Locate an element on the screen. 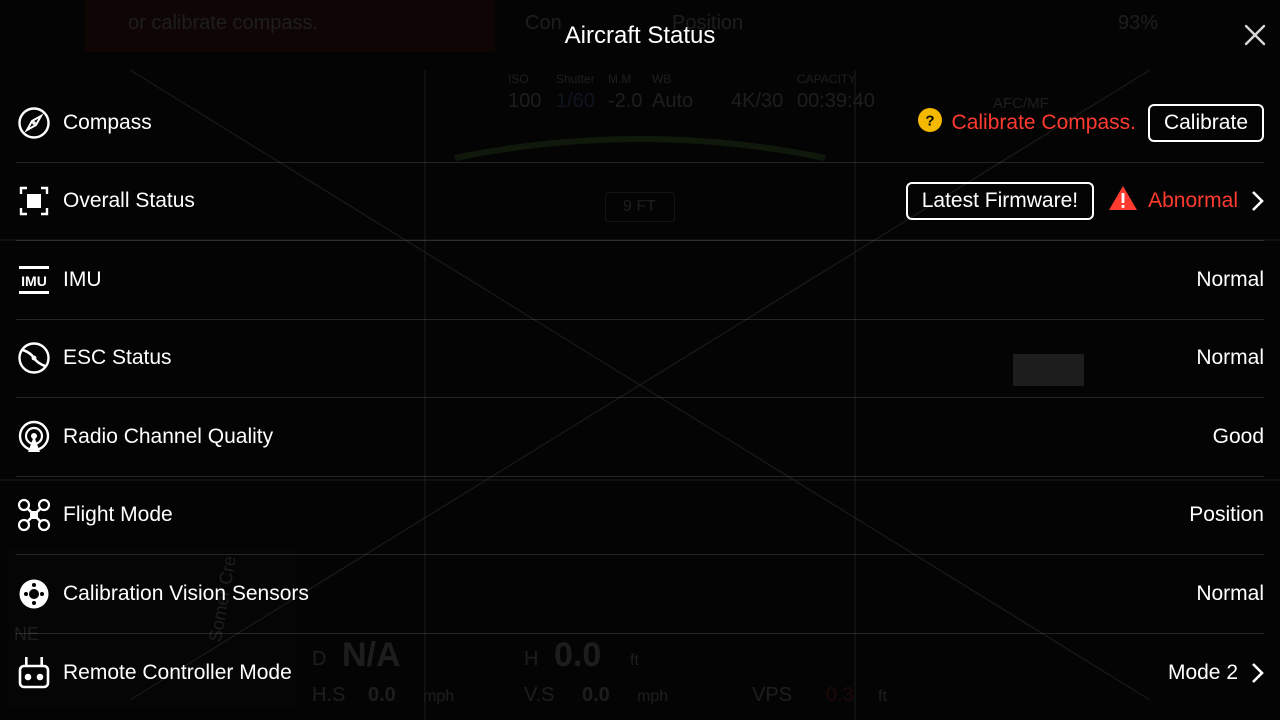 This screenshot has width=1280, height=720. row-label: Remote Controller Mode is located at coordinates (177, 672).